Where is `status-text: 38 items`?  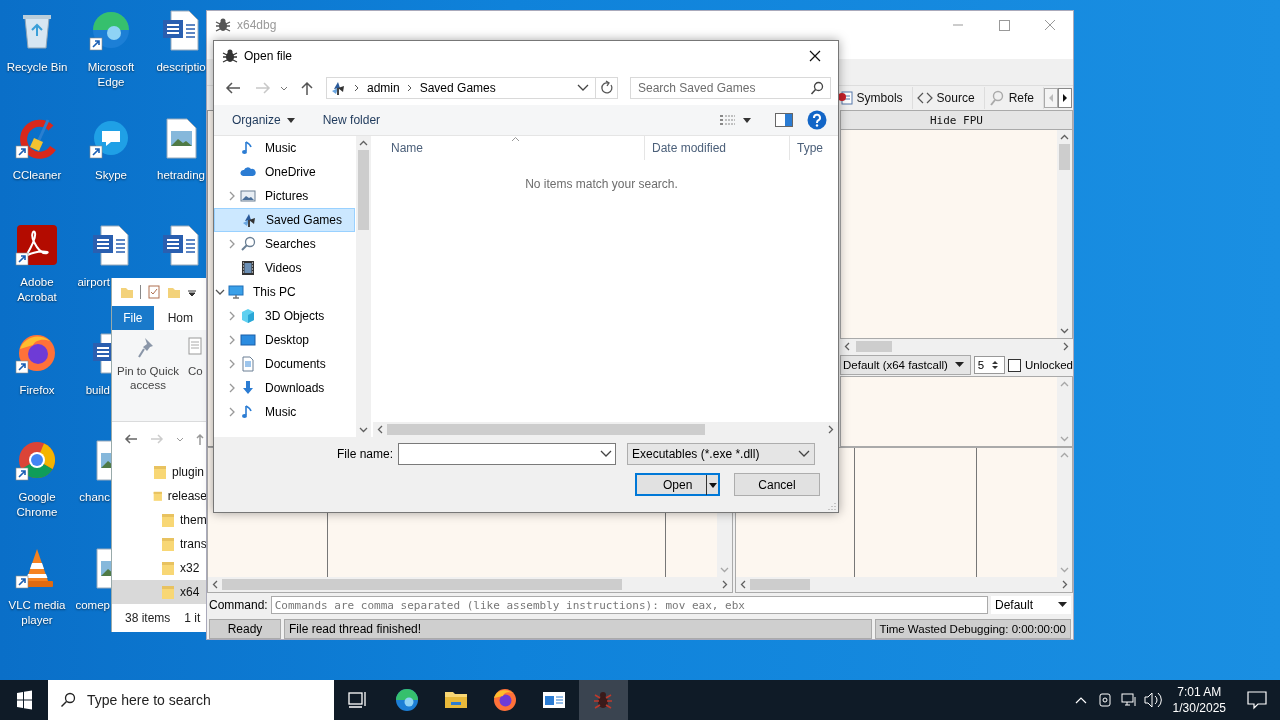
status-text: 38 items is located at coordinates (148, 618).